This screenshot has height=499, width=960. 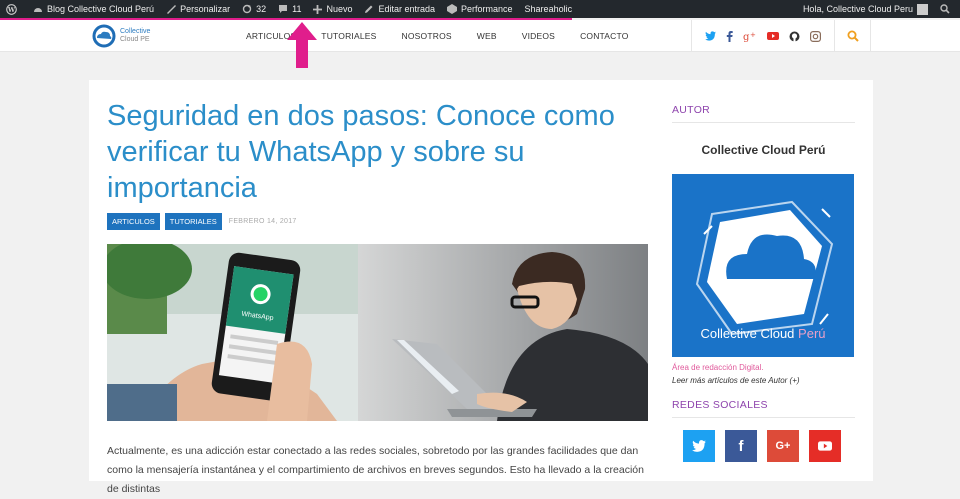 I want to click on performance-button: Performance, so click(x=480, y=9).